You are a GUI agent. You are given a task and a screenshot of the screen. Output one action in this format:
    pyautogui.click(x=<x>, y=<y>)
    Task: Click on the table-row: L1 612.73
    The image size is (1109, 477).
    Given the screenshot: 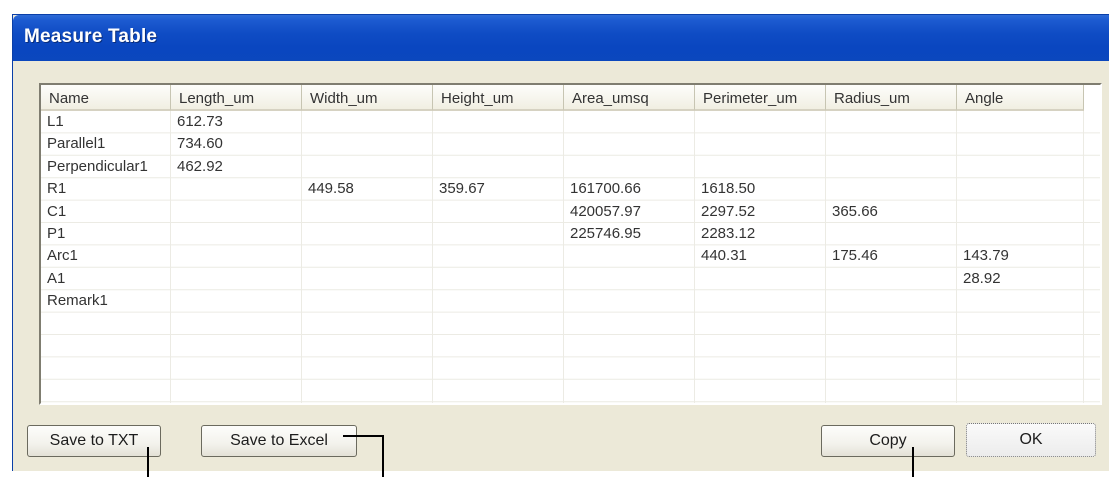 What is the action you would take?
    pyautogui.click(x=570, y=122)
    